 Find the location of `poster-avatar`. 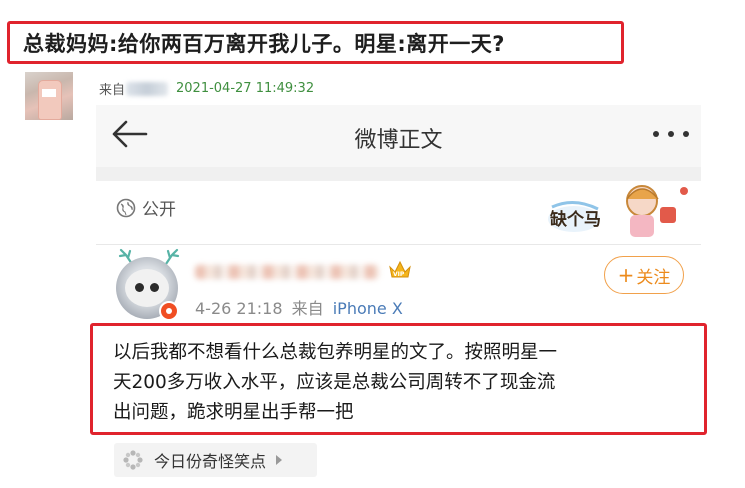

poster-avatar is located at coordinates (49, 96).